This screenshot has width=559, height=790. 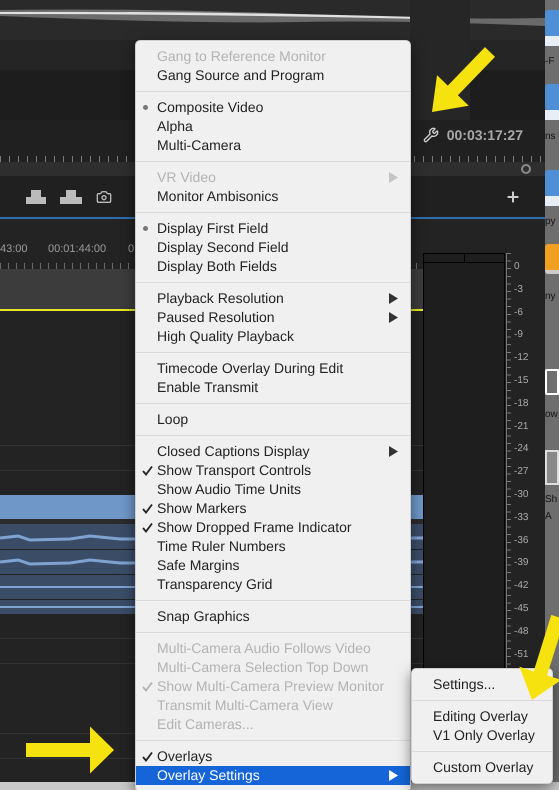 I want to click on desktop-icon-label: ow, so click(x=552, y=415).